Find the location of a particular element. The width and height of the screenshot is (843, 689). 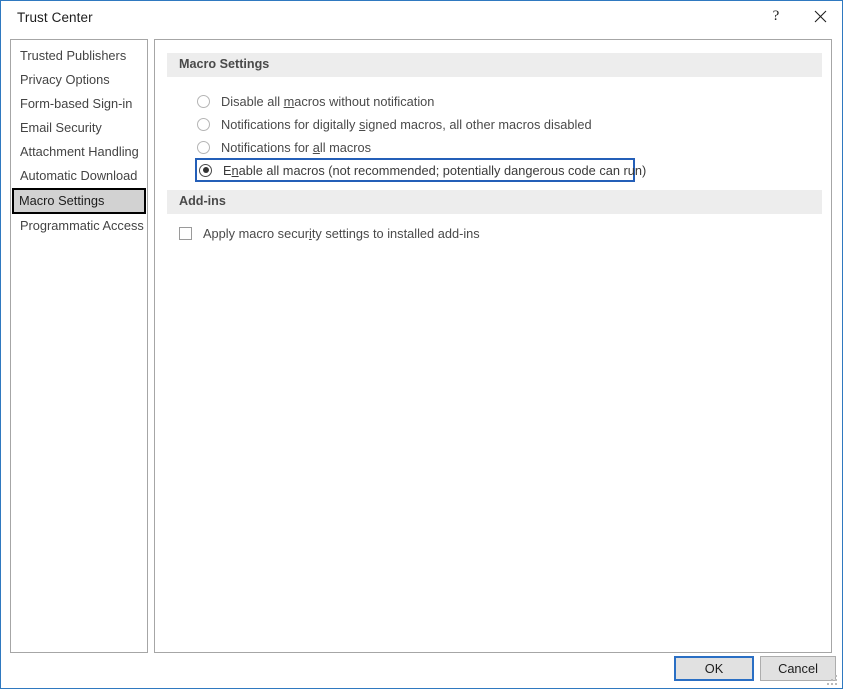

radio-notifications-all-macros: Notifications for all macros is located at coordinates (284, 147).